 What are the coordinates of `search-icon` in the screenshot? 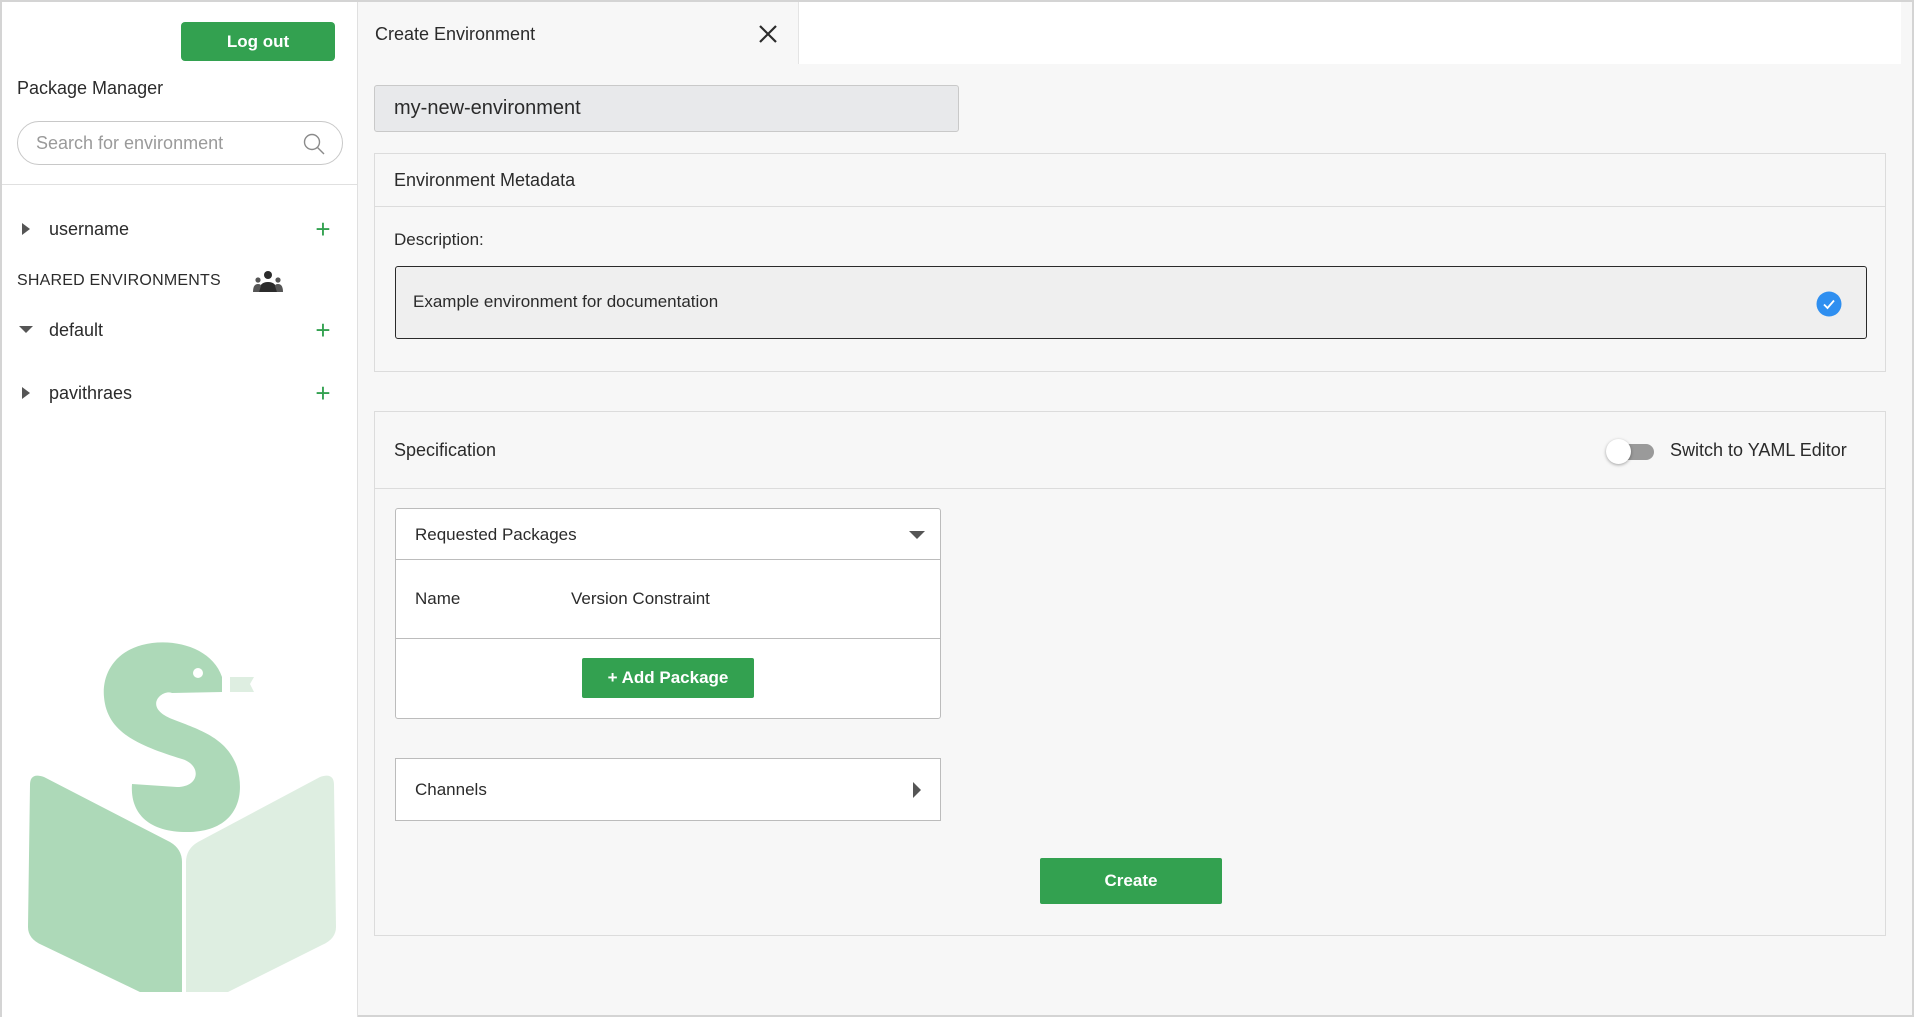 It's located at (314, 144).